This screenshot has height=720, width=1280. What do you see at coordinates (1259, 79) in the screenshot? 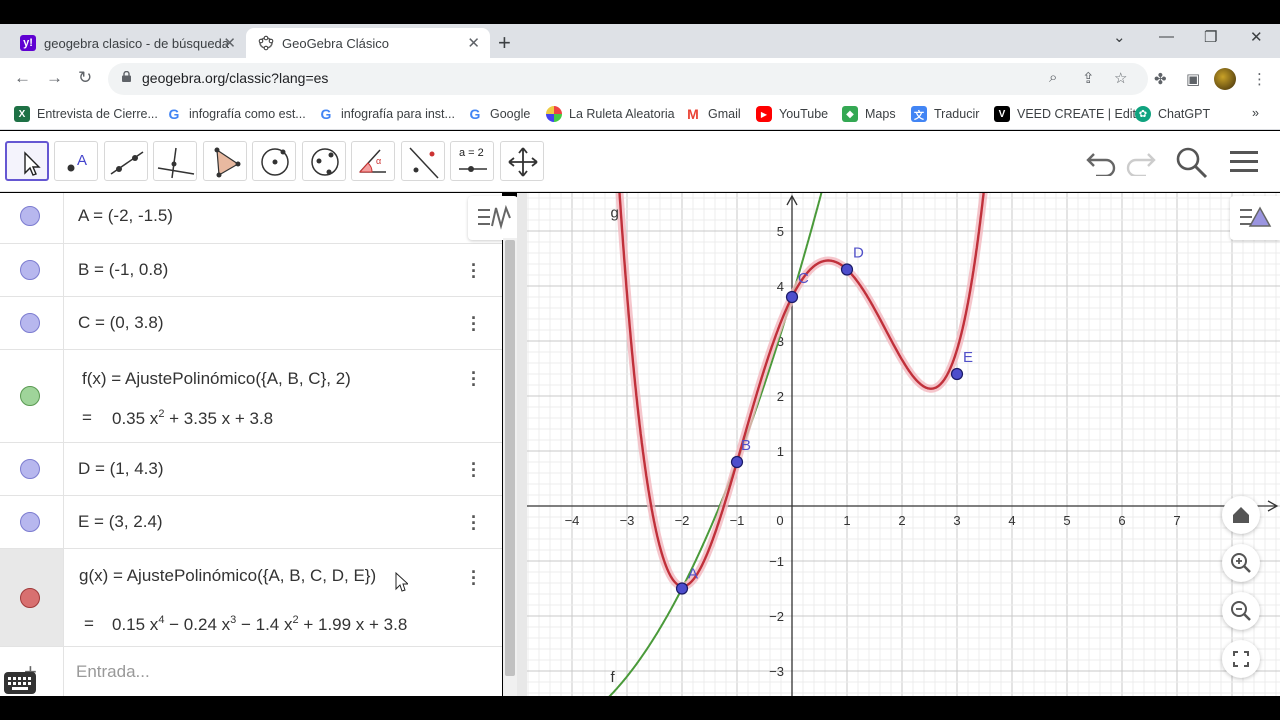
I see `menu-icon: ⋮` at bounding box center [1259, 79].